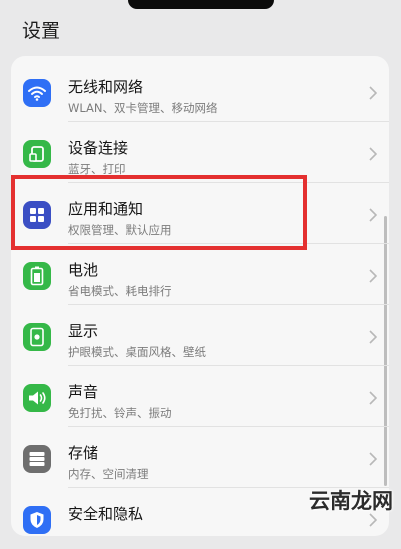 This screenshot has width=401, height=549. What do you see at coordinates (37, 398) in the screenshot?
I see `sound-icon` at bounding box center [37, 398].